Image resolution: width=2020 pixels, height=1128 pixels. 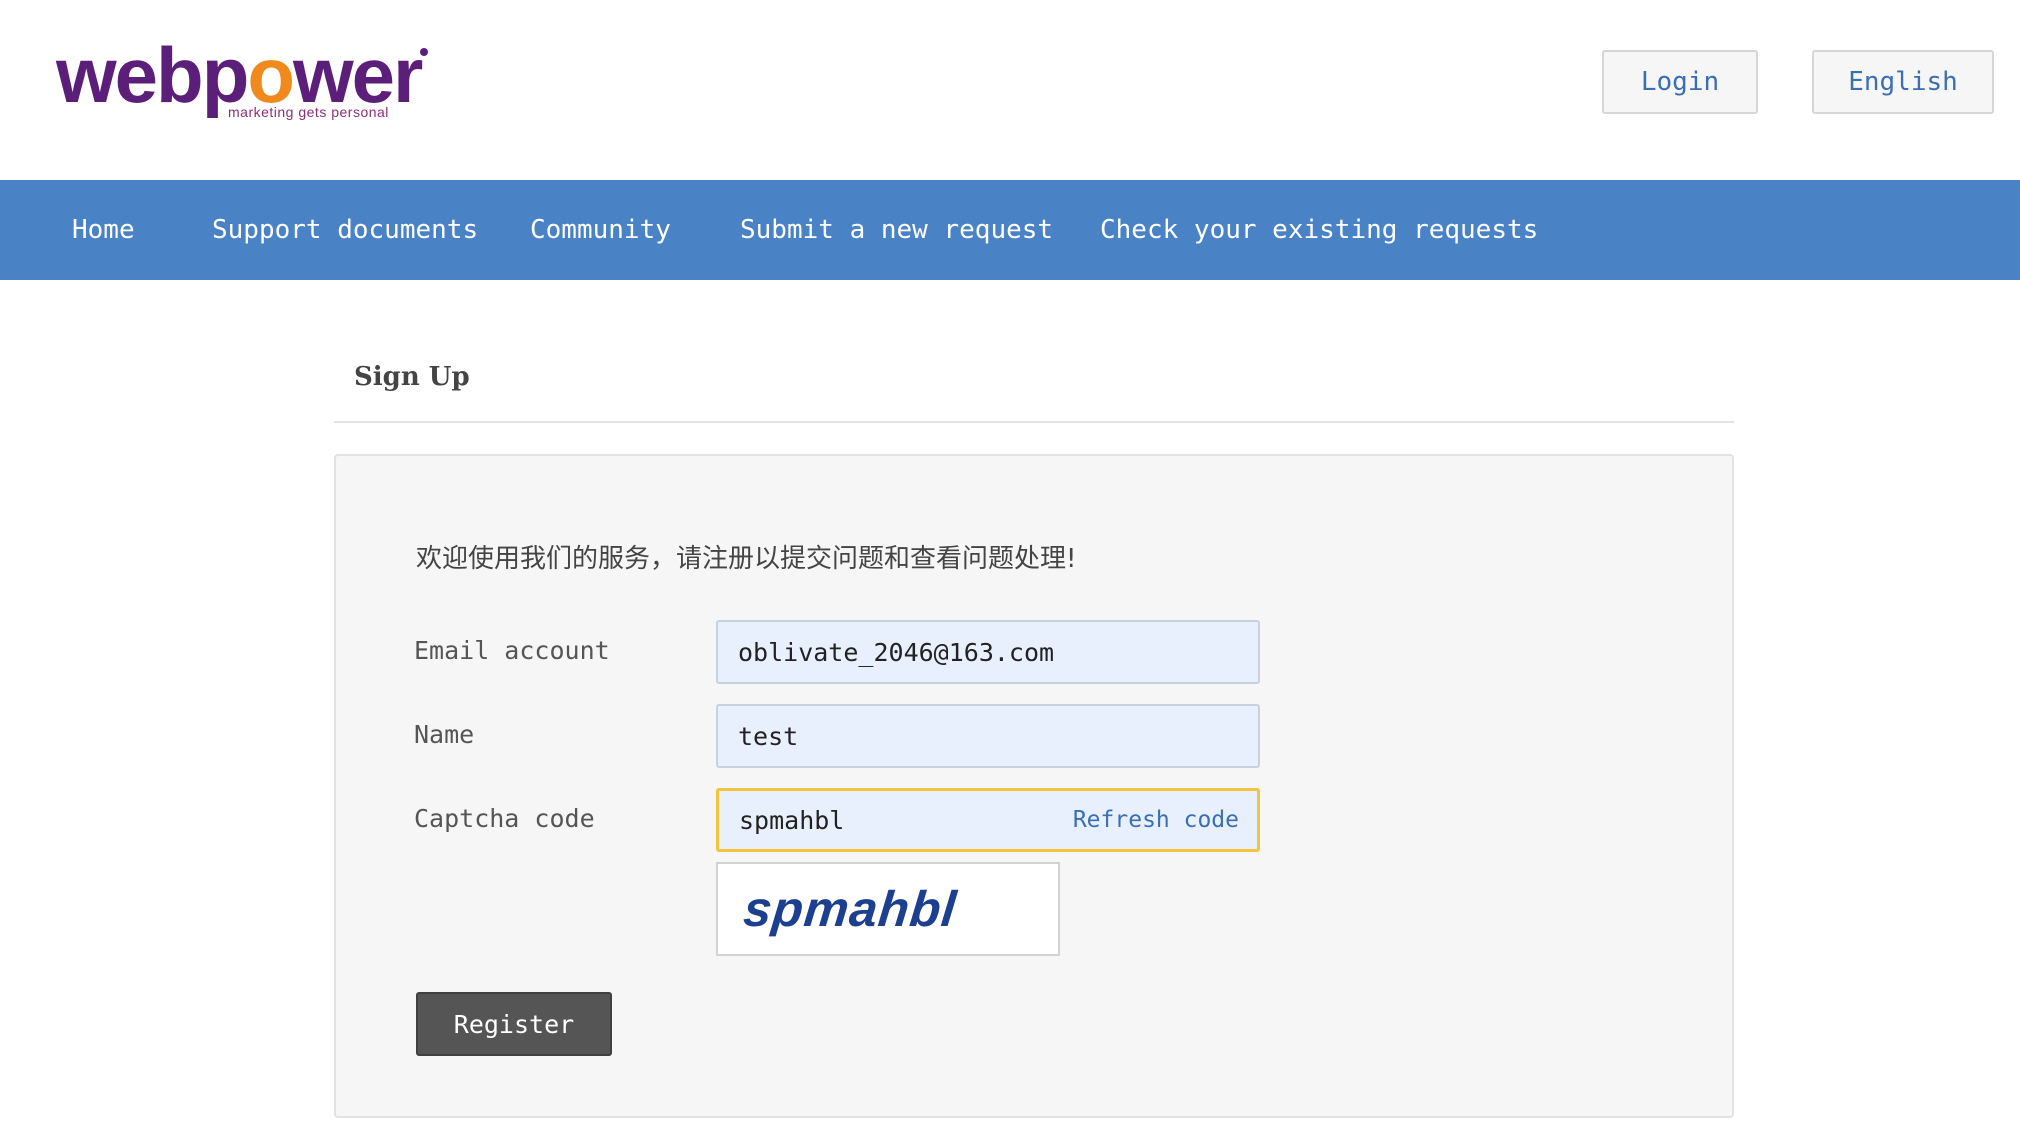 What do you see at coordinates (1156, 820) in the screenshot?
I see `refresh-code-link: Refresh code` at bounding box center [1156, 820].